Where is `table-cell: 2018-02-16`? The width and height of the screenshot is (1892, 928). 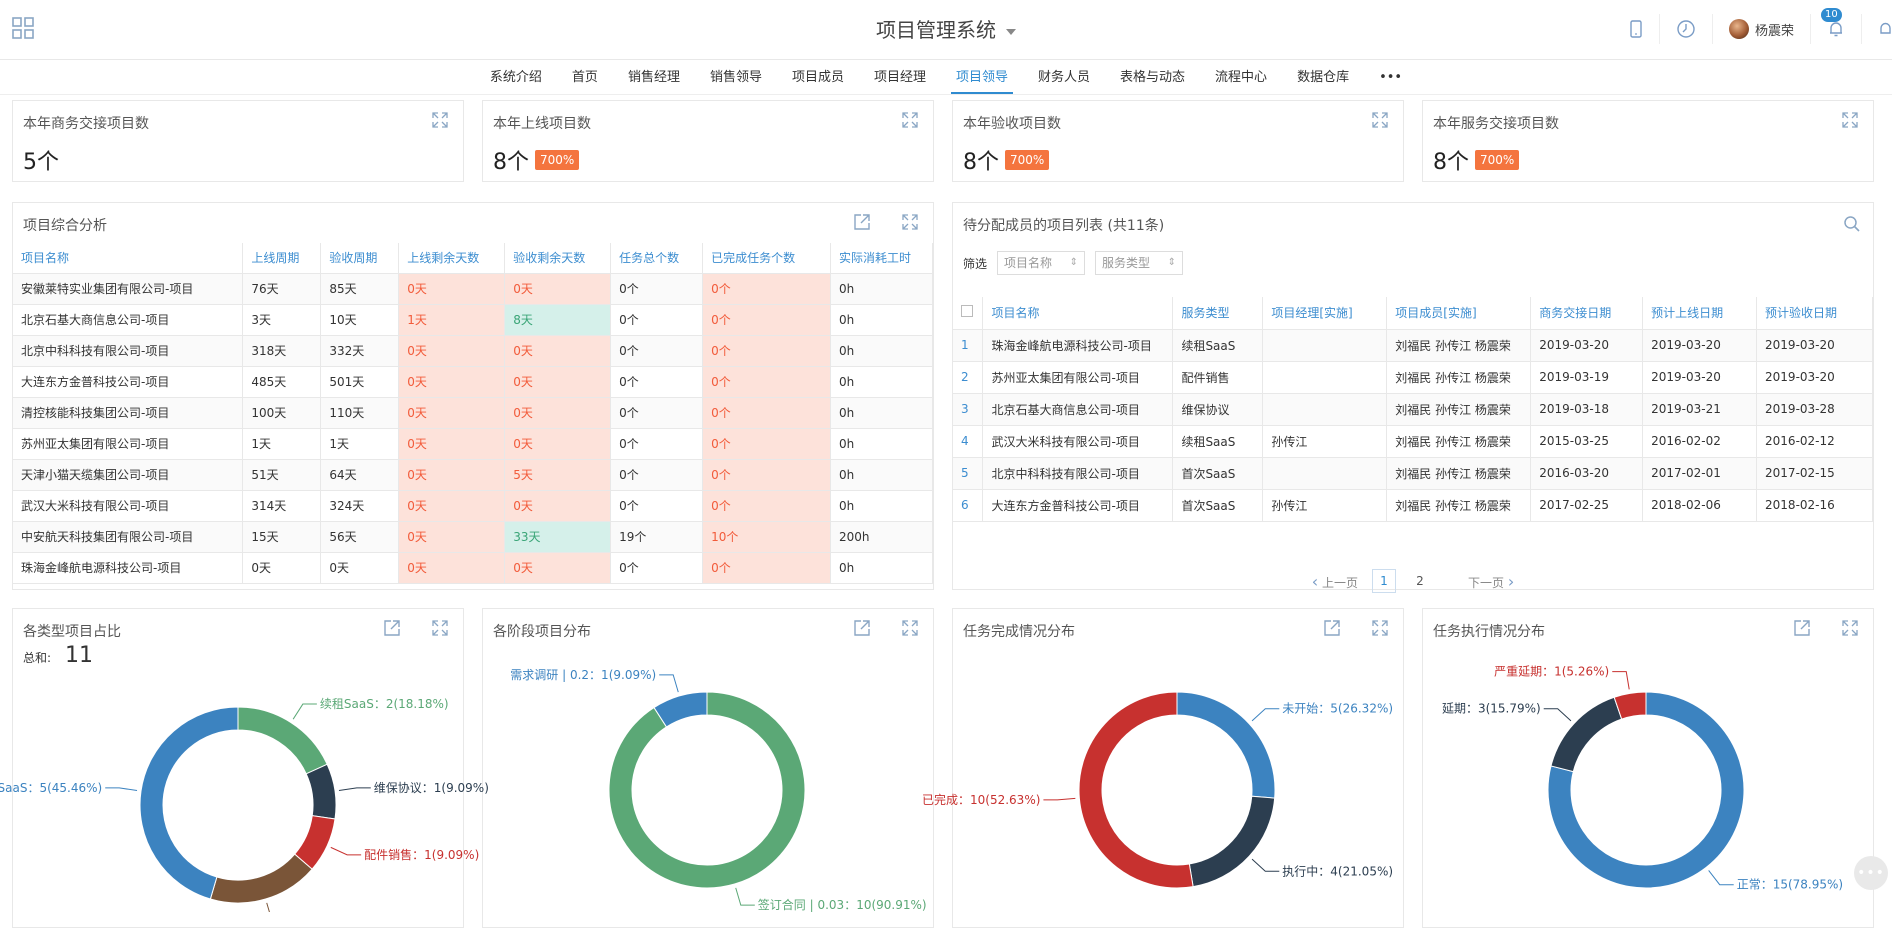
table-cell: 2018-02-16 is located at coordinates (1814, 505).